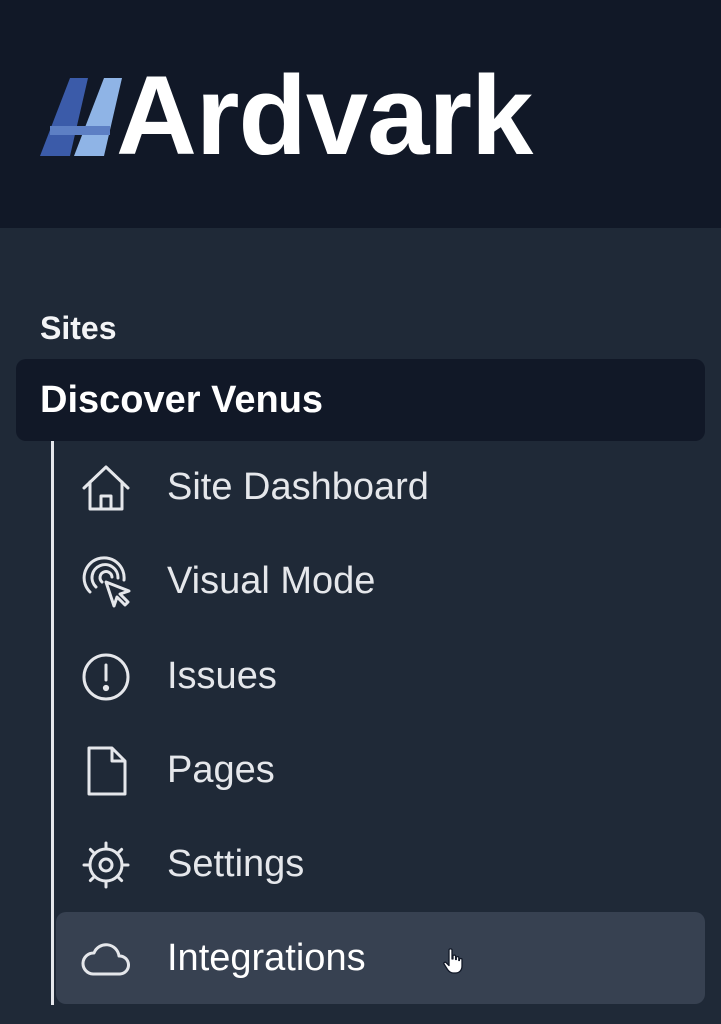  What do you see at coordinates (236, 864) in the screenshot?
I see `nav-label: Settings` at bounding box center [236, 864].